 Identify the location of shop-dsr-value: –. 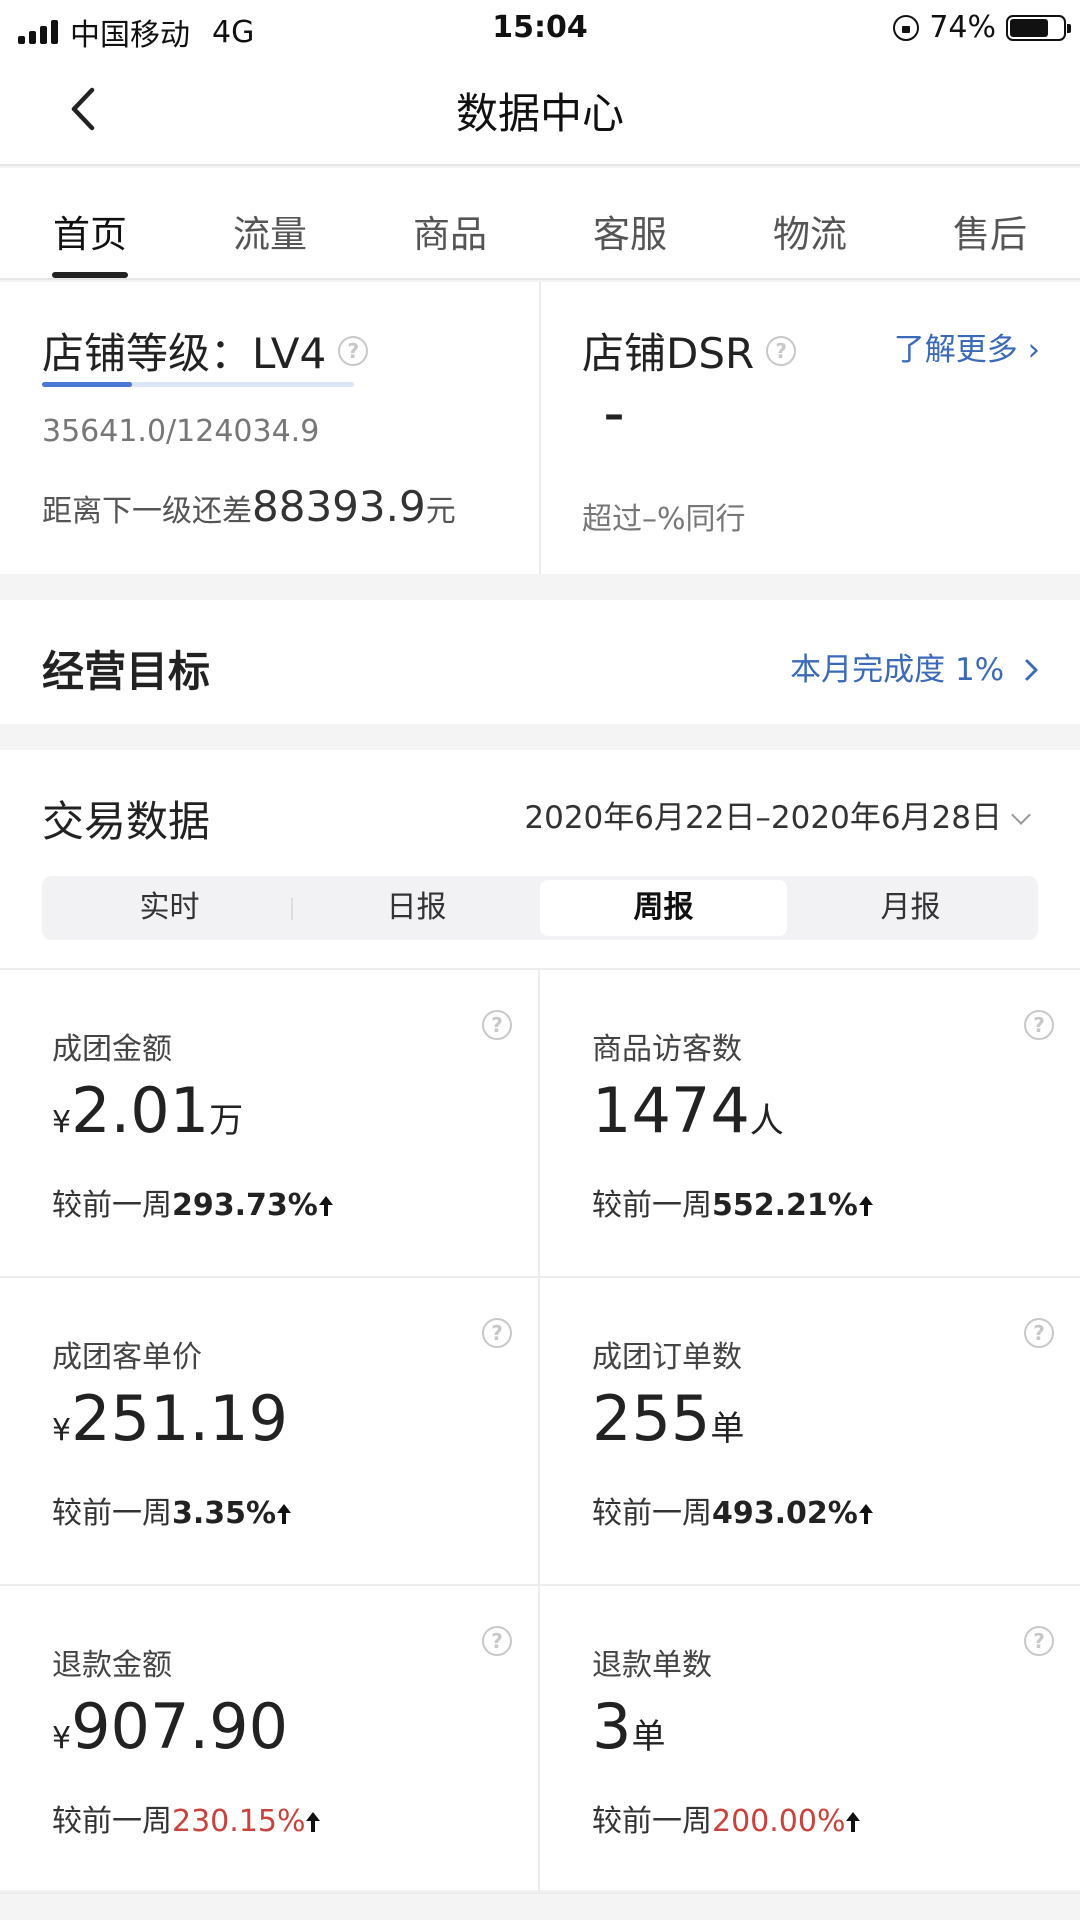
(614, 415).